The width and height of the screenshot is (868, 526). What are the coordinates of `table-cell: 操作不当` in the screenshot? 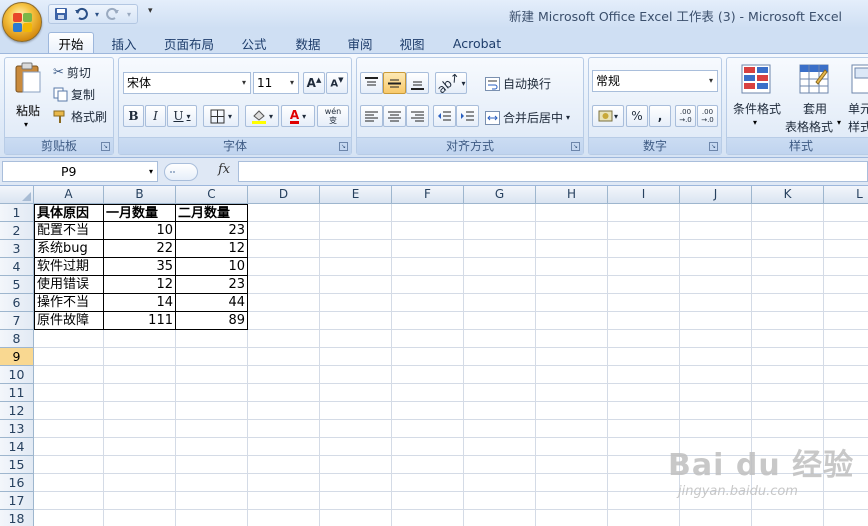 It's located at (69, 303).